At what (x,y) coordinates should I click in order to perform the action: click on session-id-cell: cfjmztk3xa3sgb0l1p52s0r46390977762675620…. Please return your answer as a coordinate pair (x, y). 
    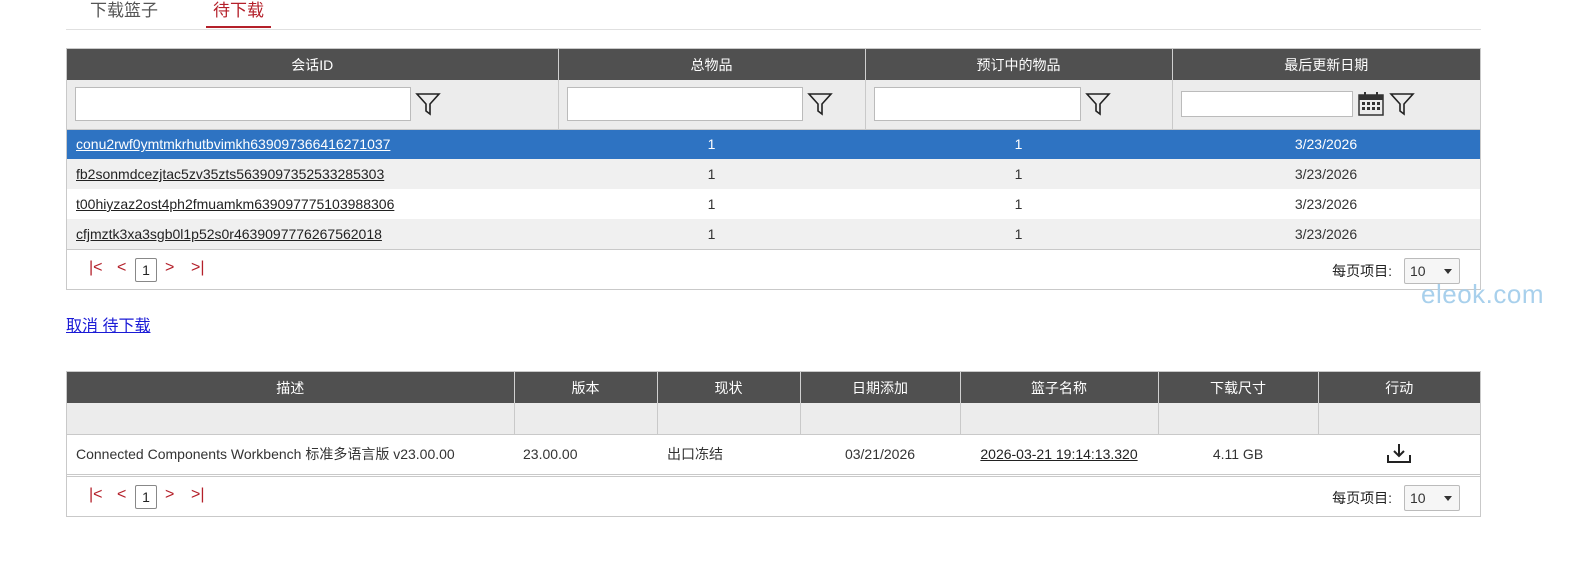
    Looking at the image, I should click on (312, 234).